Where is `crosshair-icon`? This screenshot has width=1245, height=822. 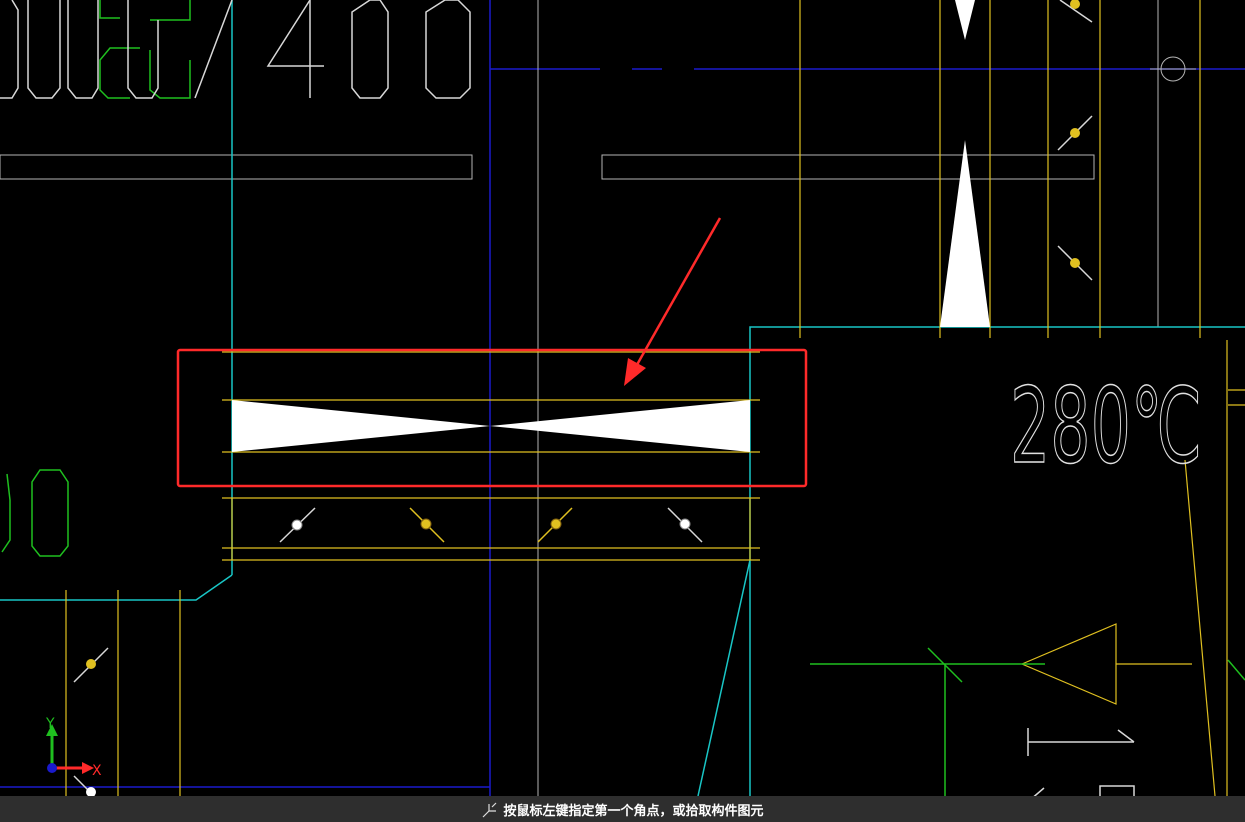
crosshair-icon is located at coordinates (490, 810).